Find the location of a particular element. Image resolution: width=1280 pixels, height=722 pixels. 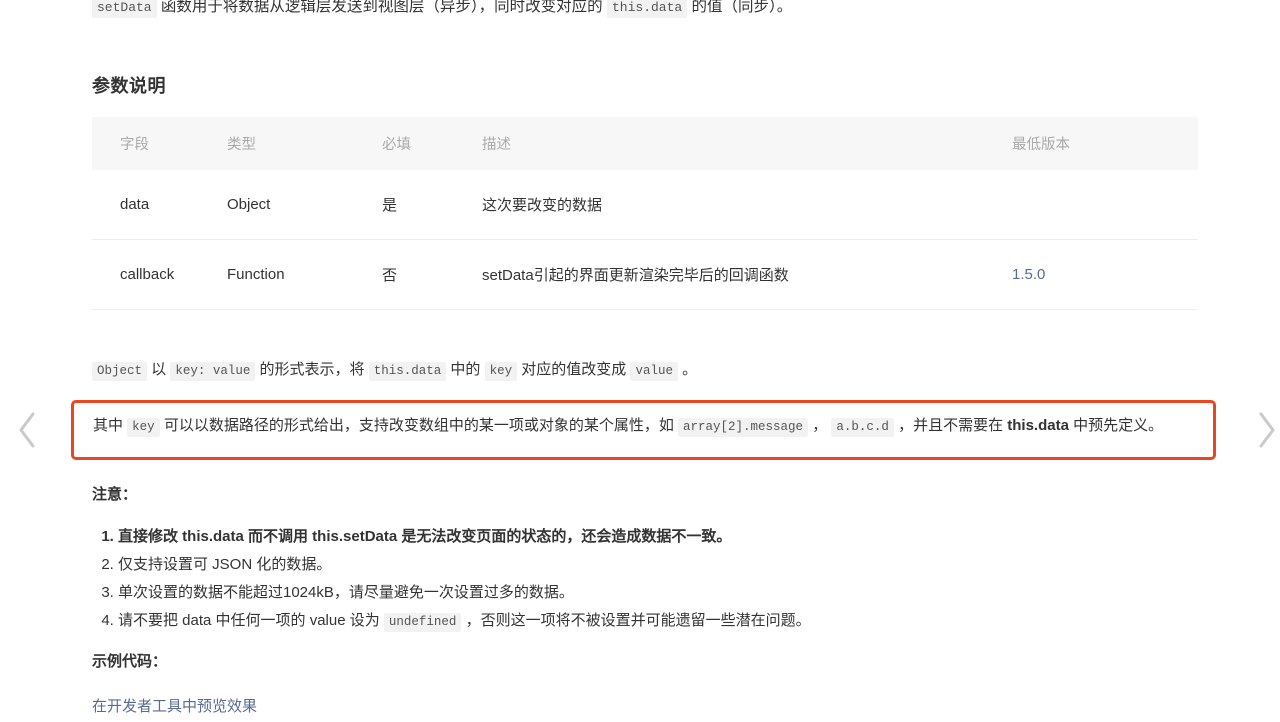

version-link: 1.5.0 is located at coordinates (1028, 274).